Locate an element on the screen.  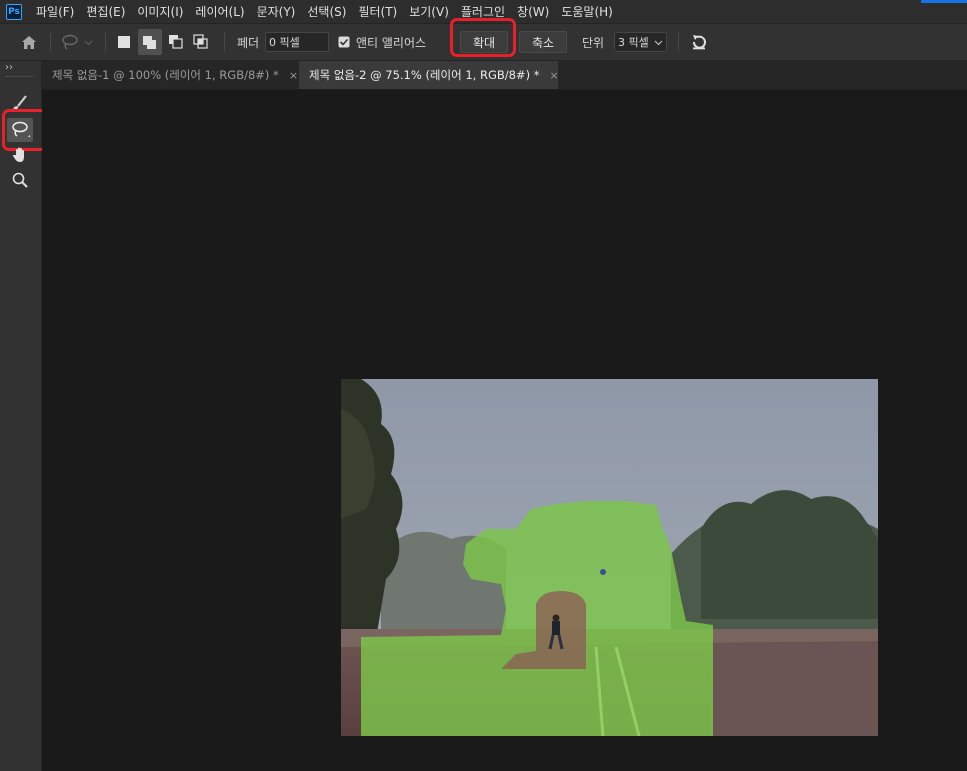
tab-label: 제목 없음-2 @ 75.1% (레이어 1, RGB/8#) * is located at coordinates (424, 75).